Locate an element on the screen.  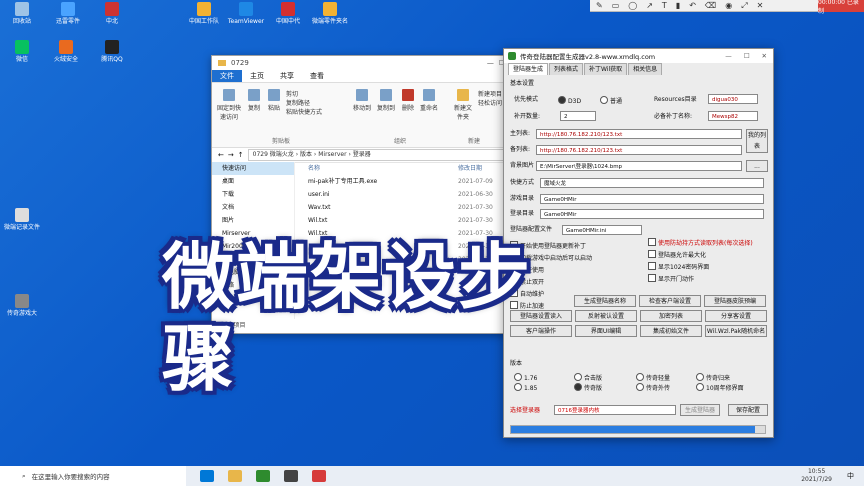
new-folder-button: 新建文件夹 is located at coordinates (463, 105).